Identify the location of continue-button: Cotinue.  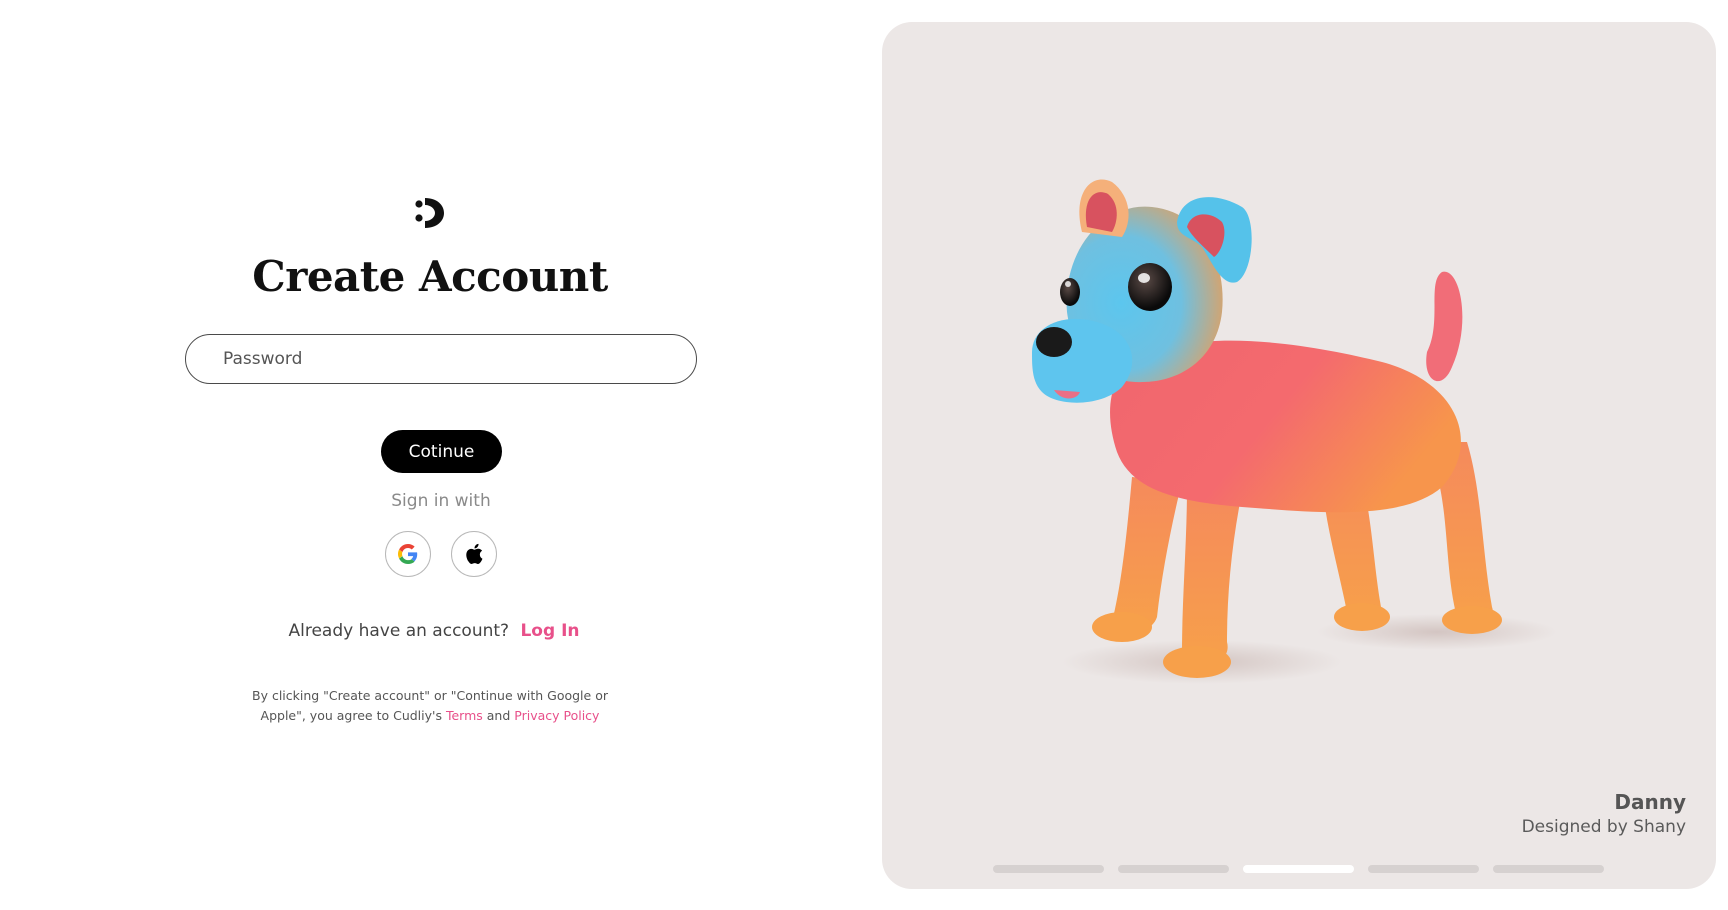
(441, 451).